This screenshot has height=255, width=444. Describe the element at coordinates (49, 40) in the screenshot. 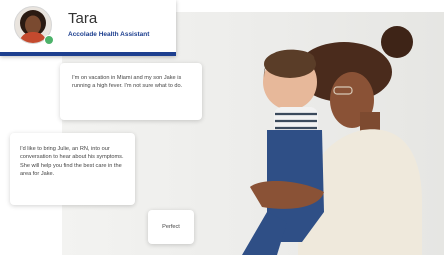

I see `online-status-icon` at that location.